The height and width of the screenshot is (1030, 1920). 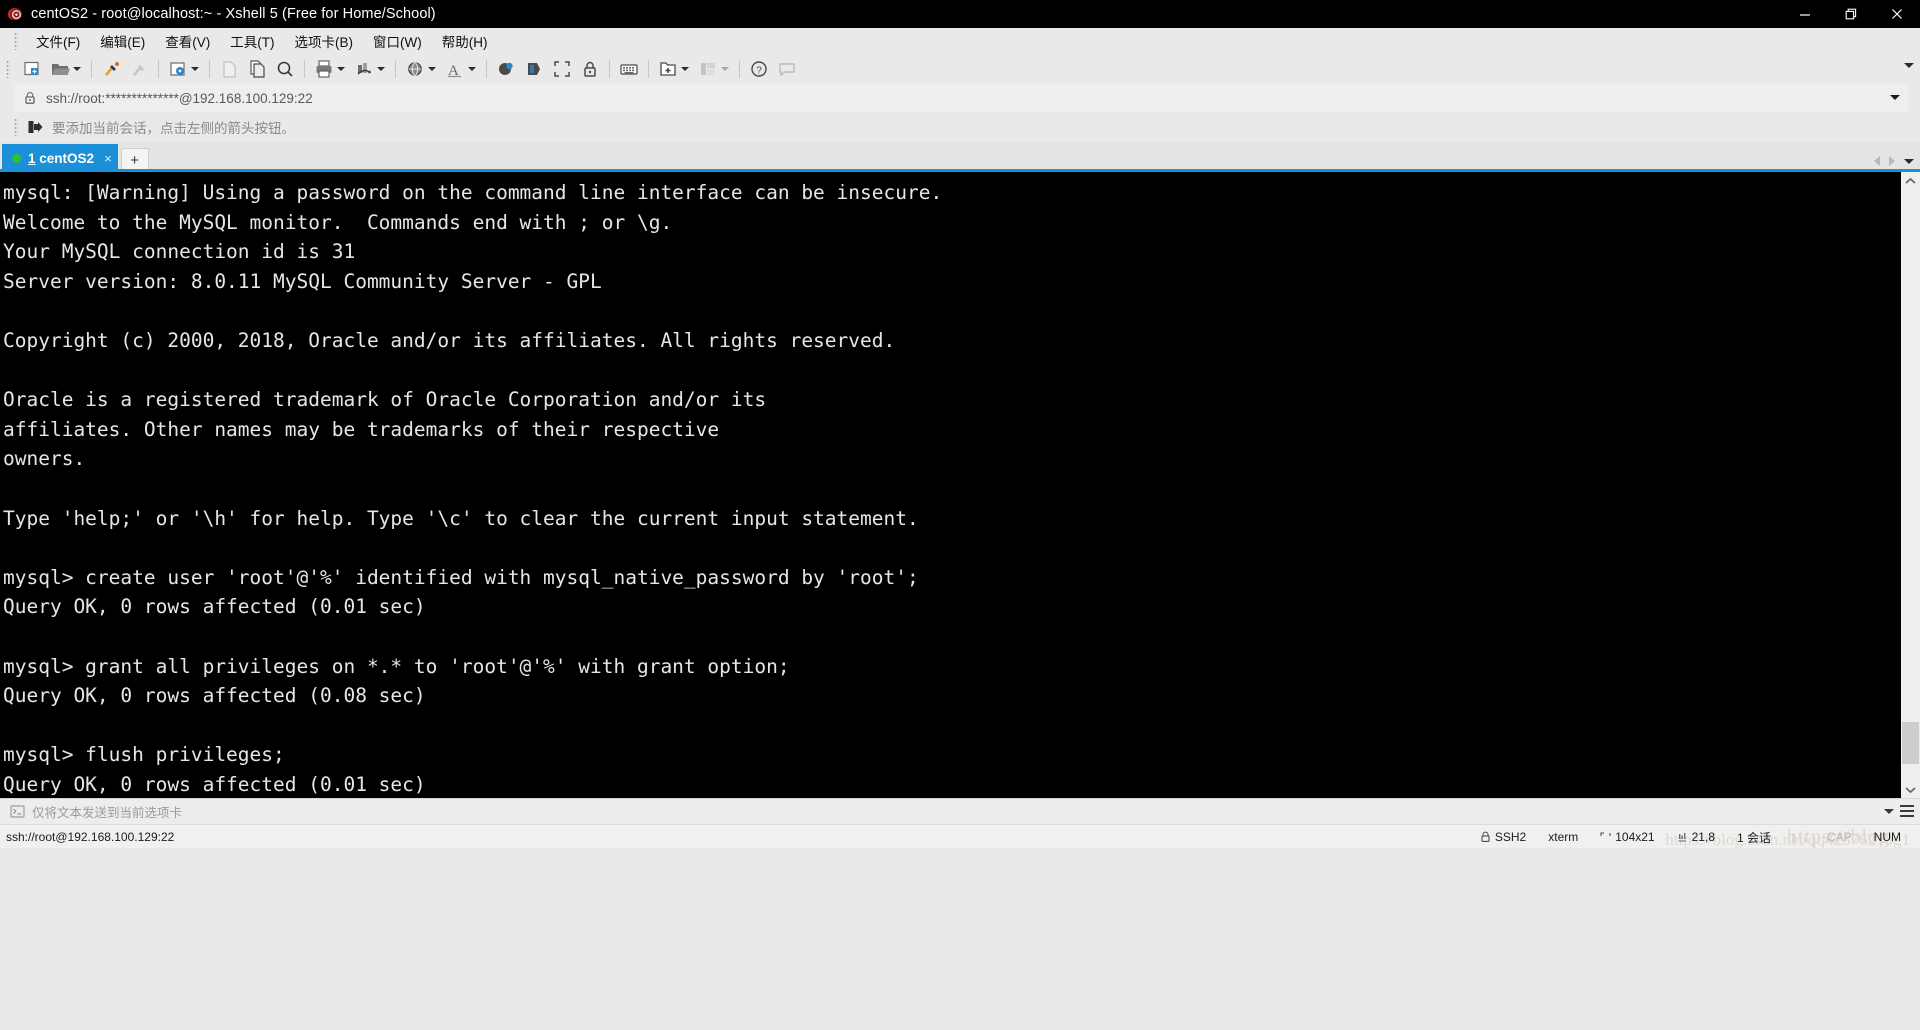 I want to click on toolbar: A ?, so click(x=960, y=69).